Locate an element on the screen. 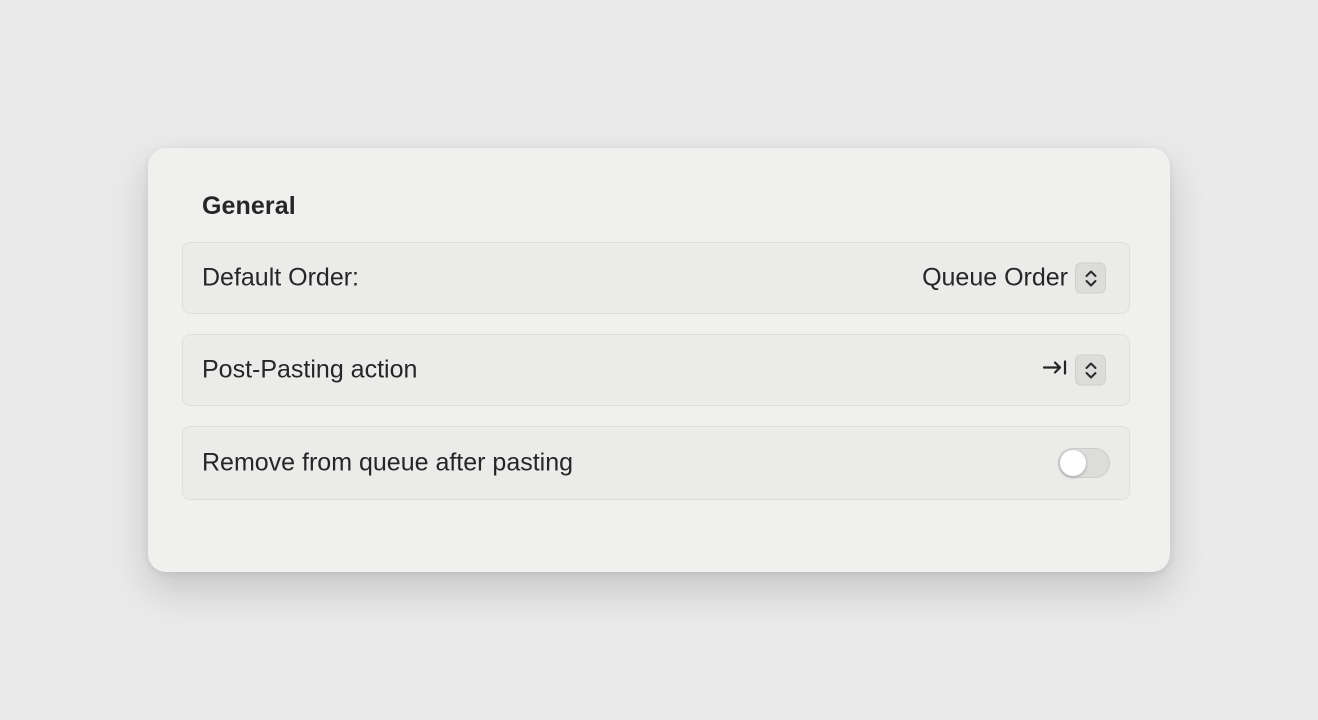 The width and height of the screenshot is (1318, 720). toggle-knob is located at coordinates (1073, 463).